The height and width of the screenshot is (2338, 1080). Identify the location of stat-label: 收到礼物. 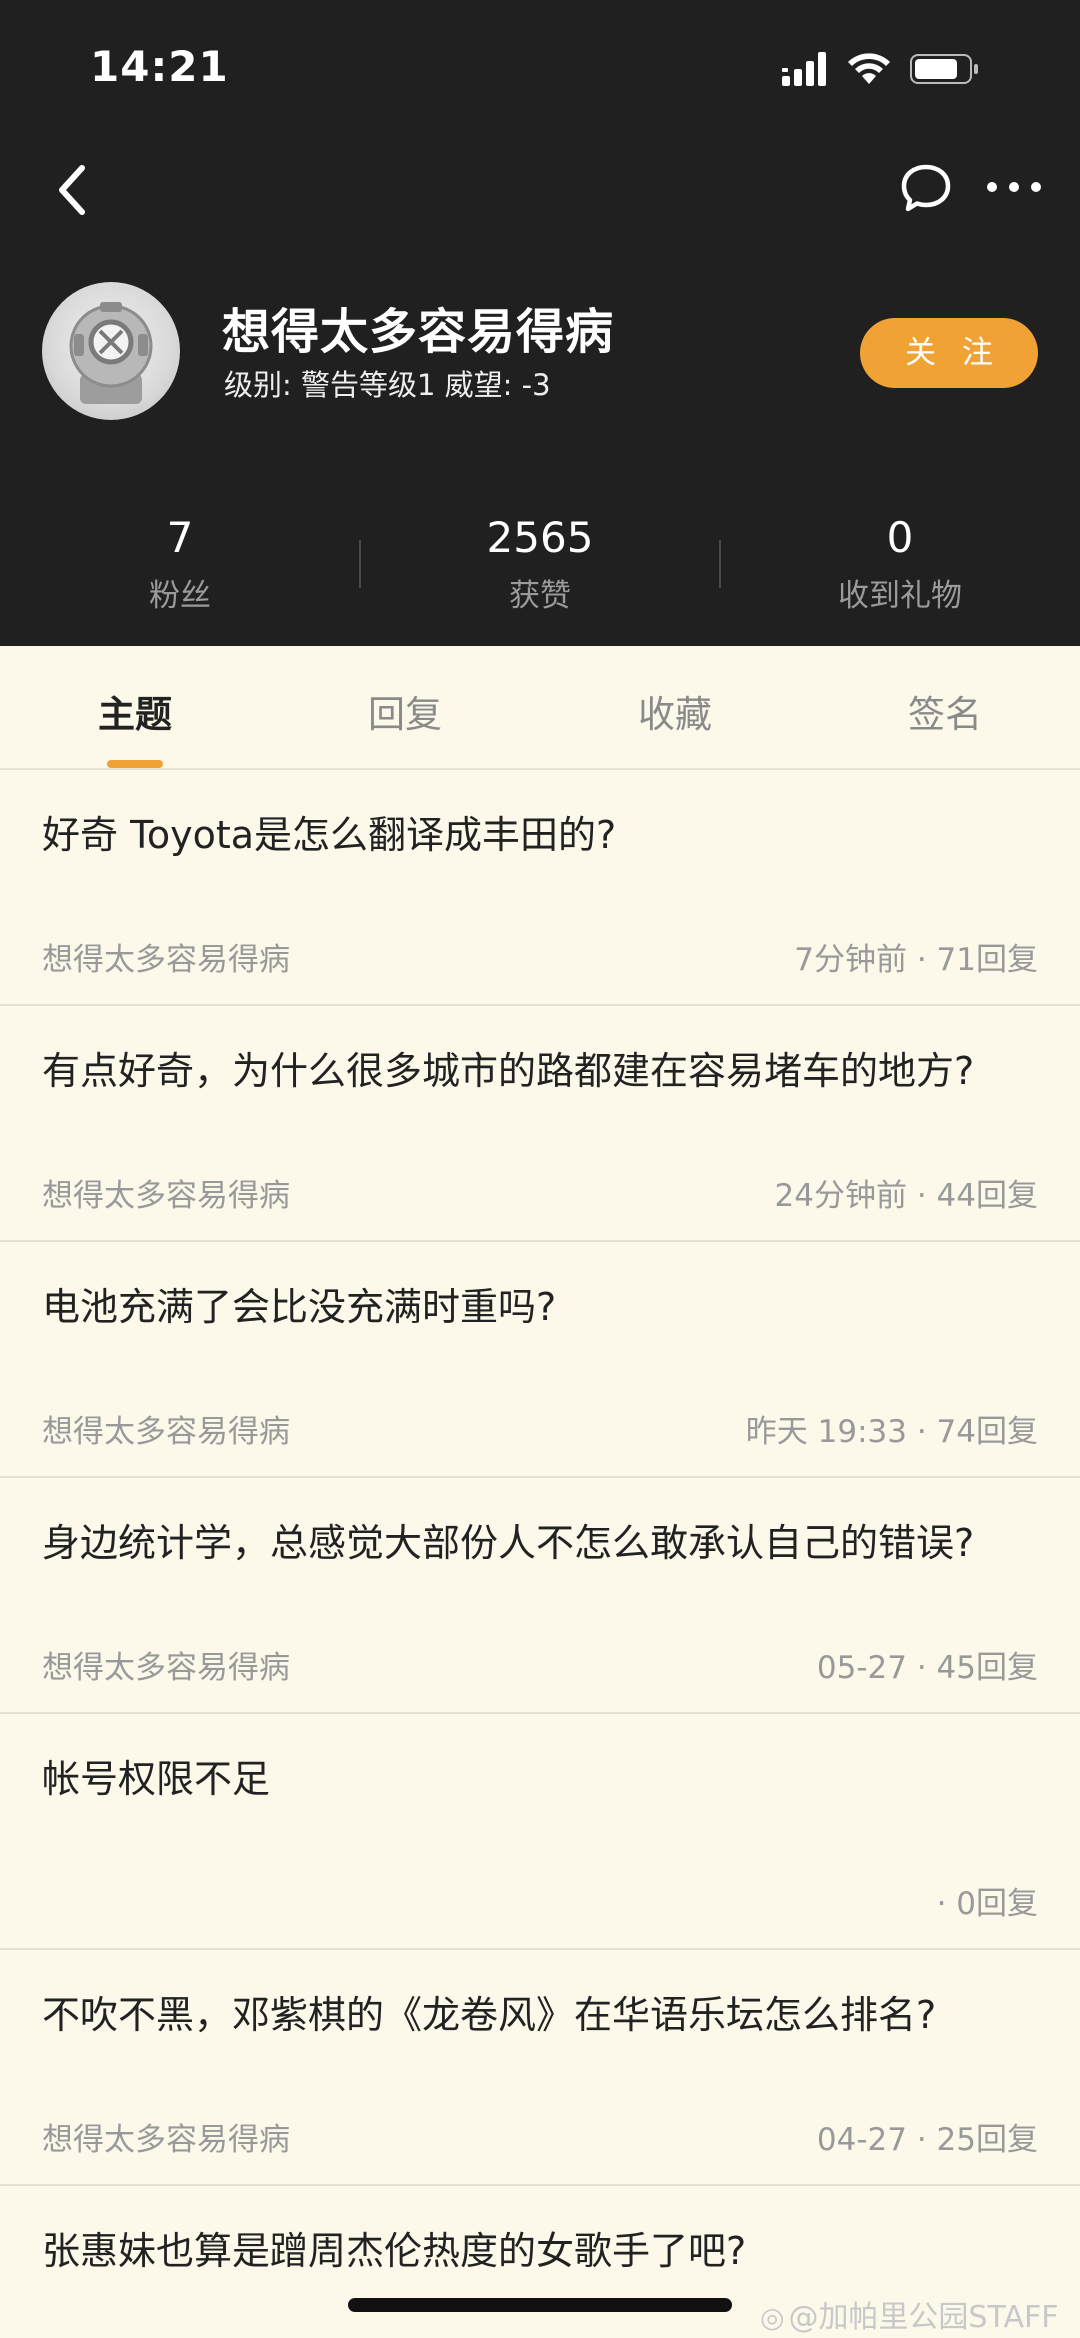
(900, 596).